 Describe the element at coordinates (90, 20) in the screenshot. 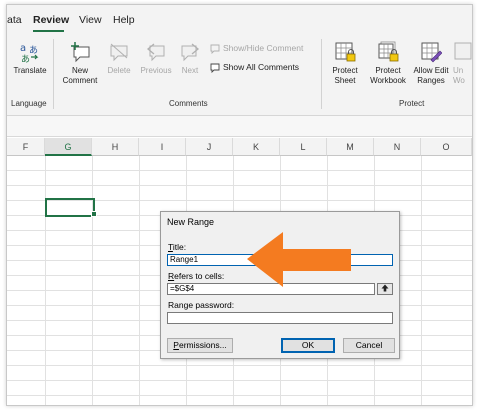

I see `tab-view: View` at that location.